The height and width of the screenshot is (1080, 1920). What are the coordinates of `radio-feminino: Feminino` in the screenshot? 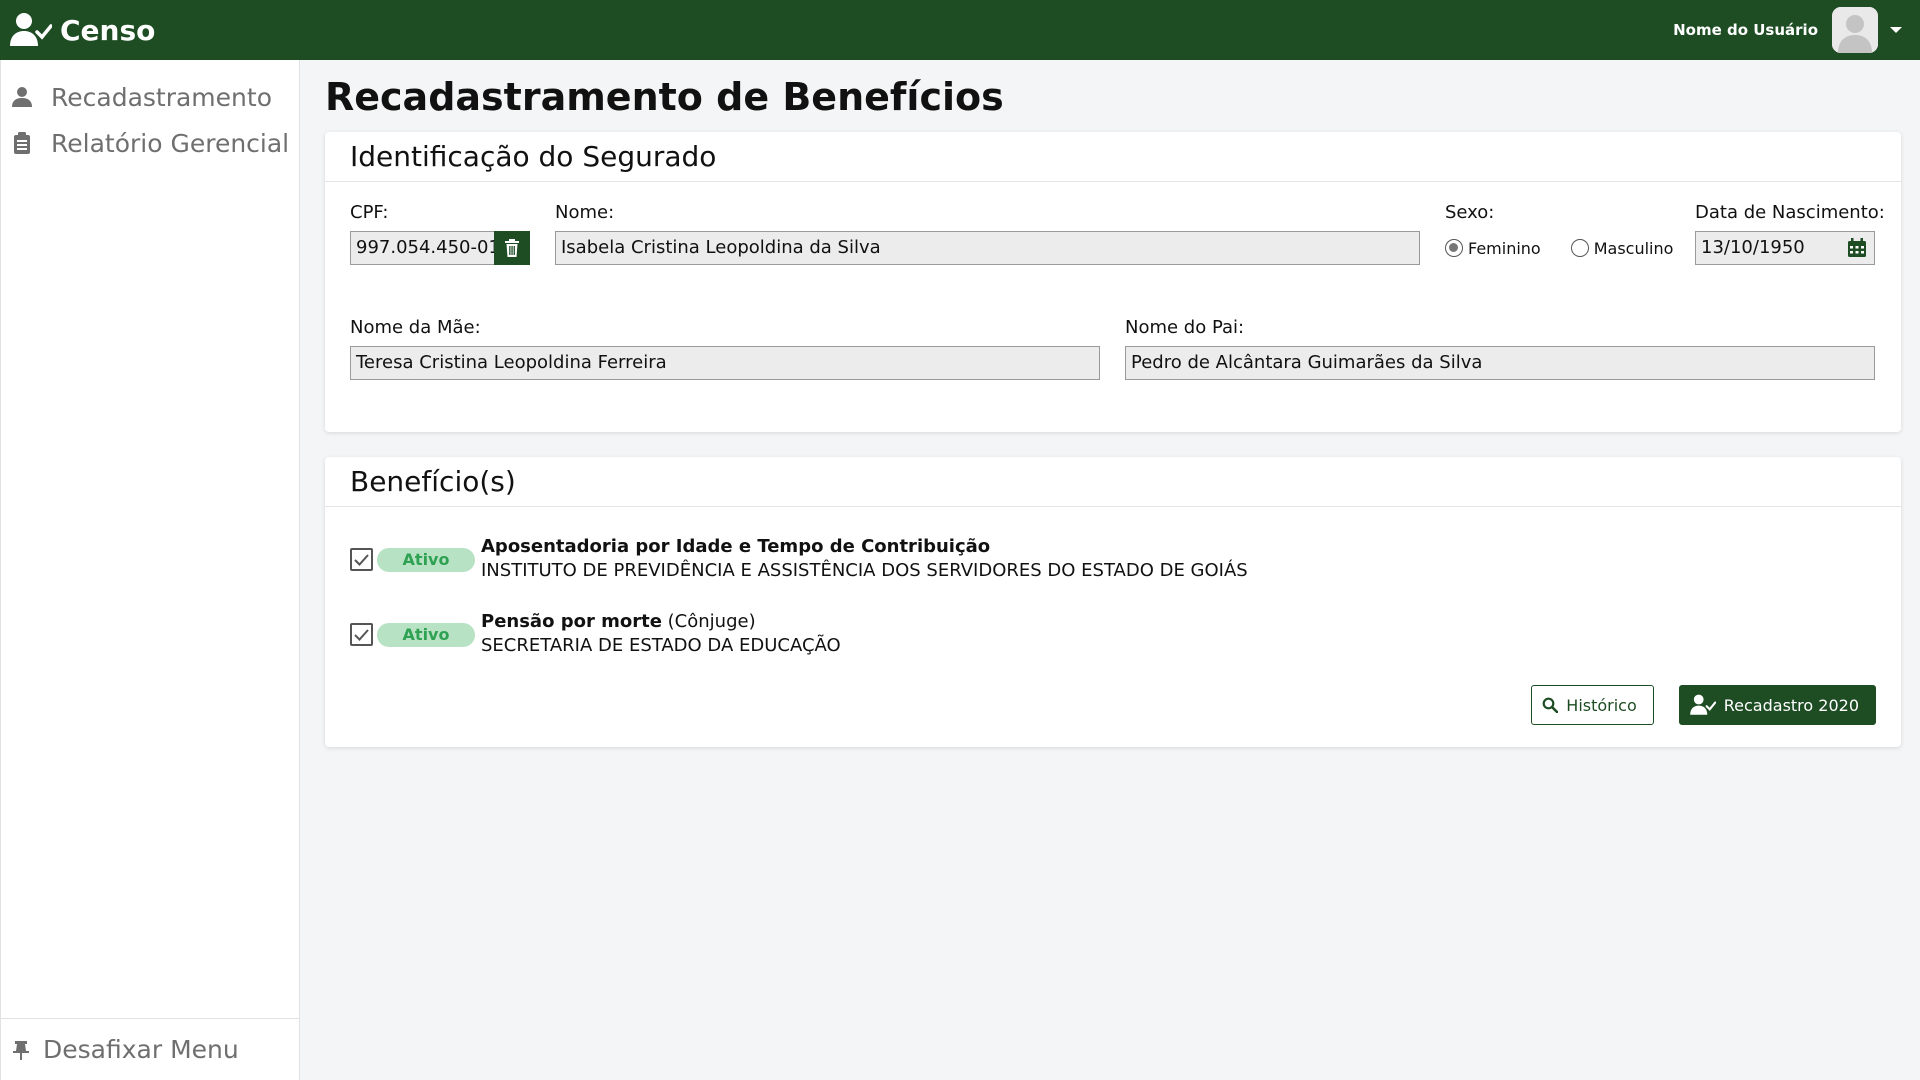 It's located at (1493, 248).